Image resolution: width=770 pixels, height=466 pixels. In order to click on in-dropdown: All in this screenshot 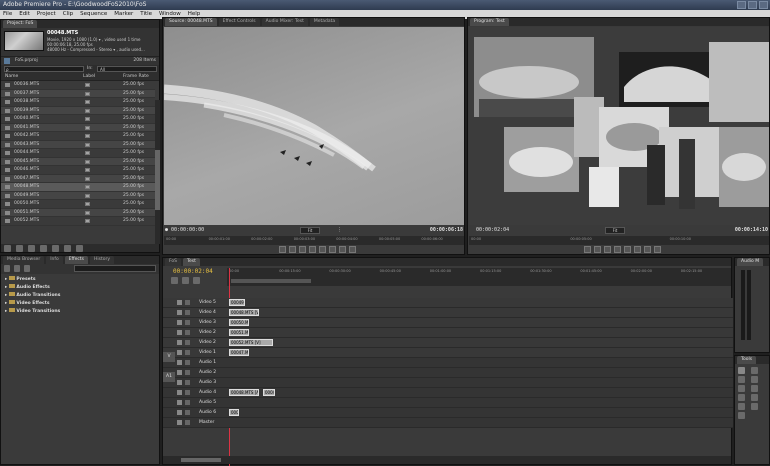, I will do `click(127, 69)`.